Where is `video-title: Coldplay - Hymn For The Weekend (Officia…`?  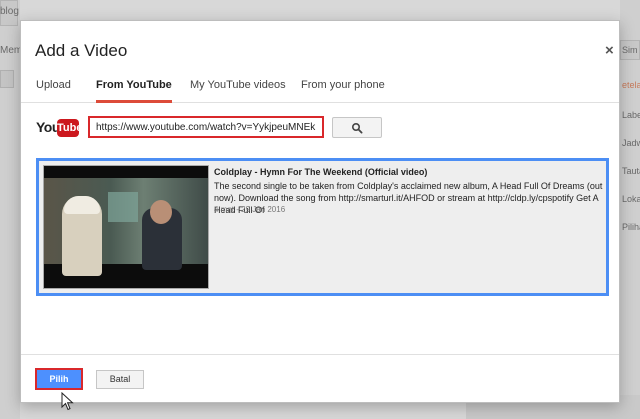
video-title: Coldplay - Hymn For The Weekend (Officia… is located at coordinates (321, 172).